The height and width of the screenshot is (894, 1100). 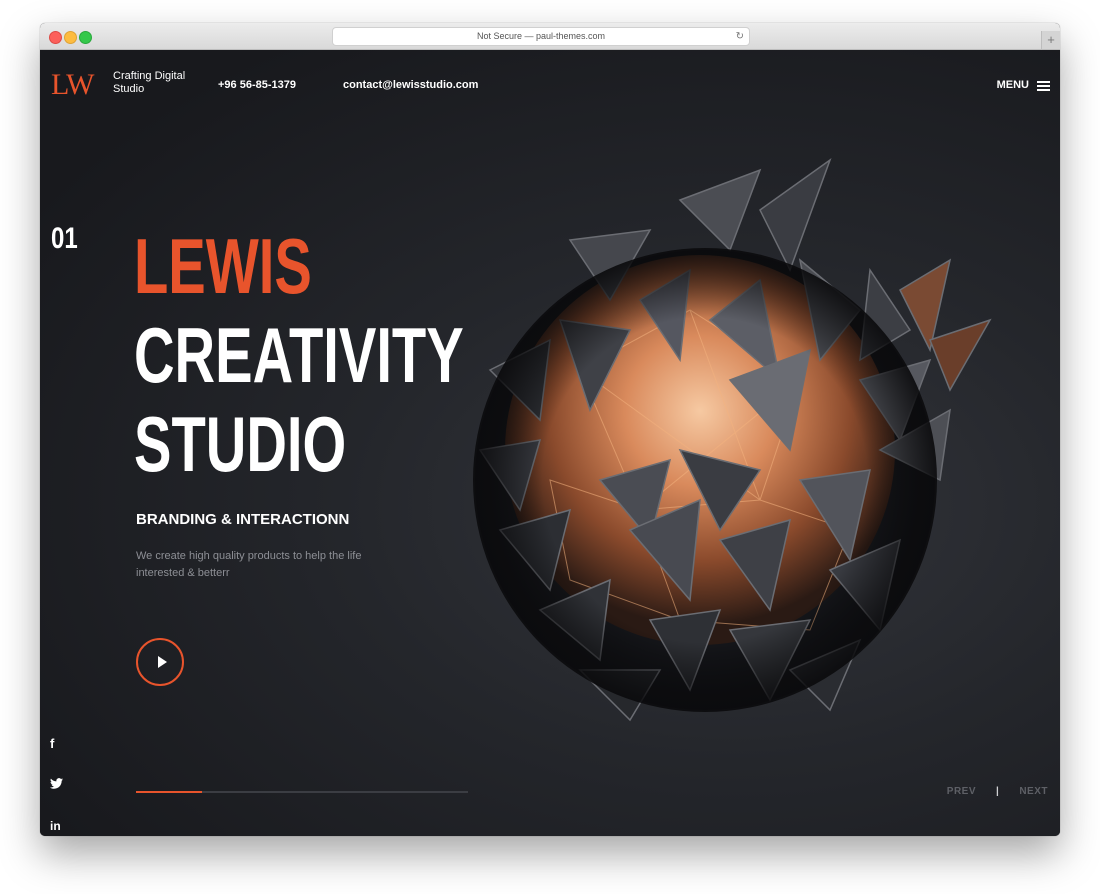 I want to click on menu-label: MENU, so click(x=1012, y=85).